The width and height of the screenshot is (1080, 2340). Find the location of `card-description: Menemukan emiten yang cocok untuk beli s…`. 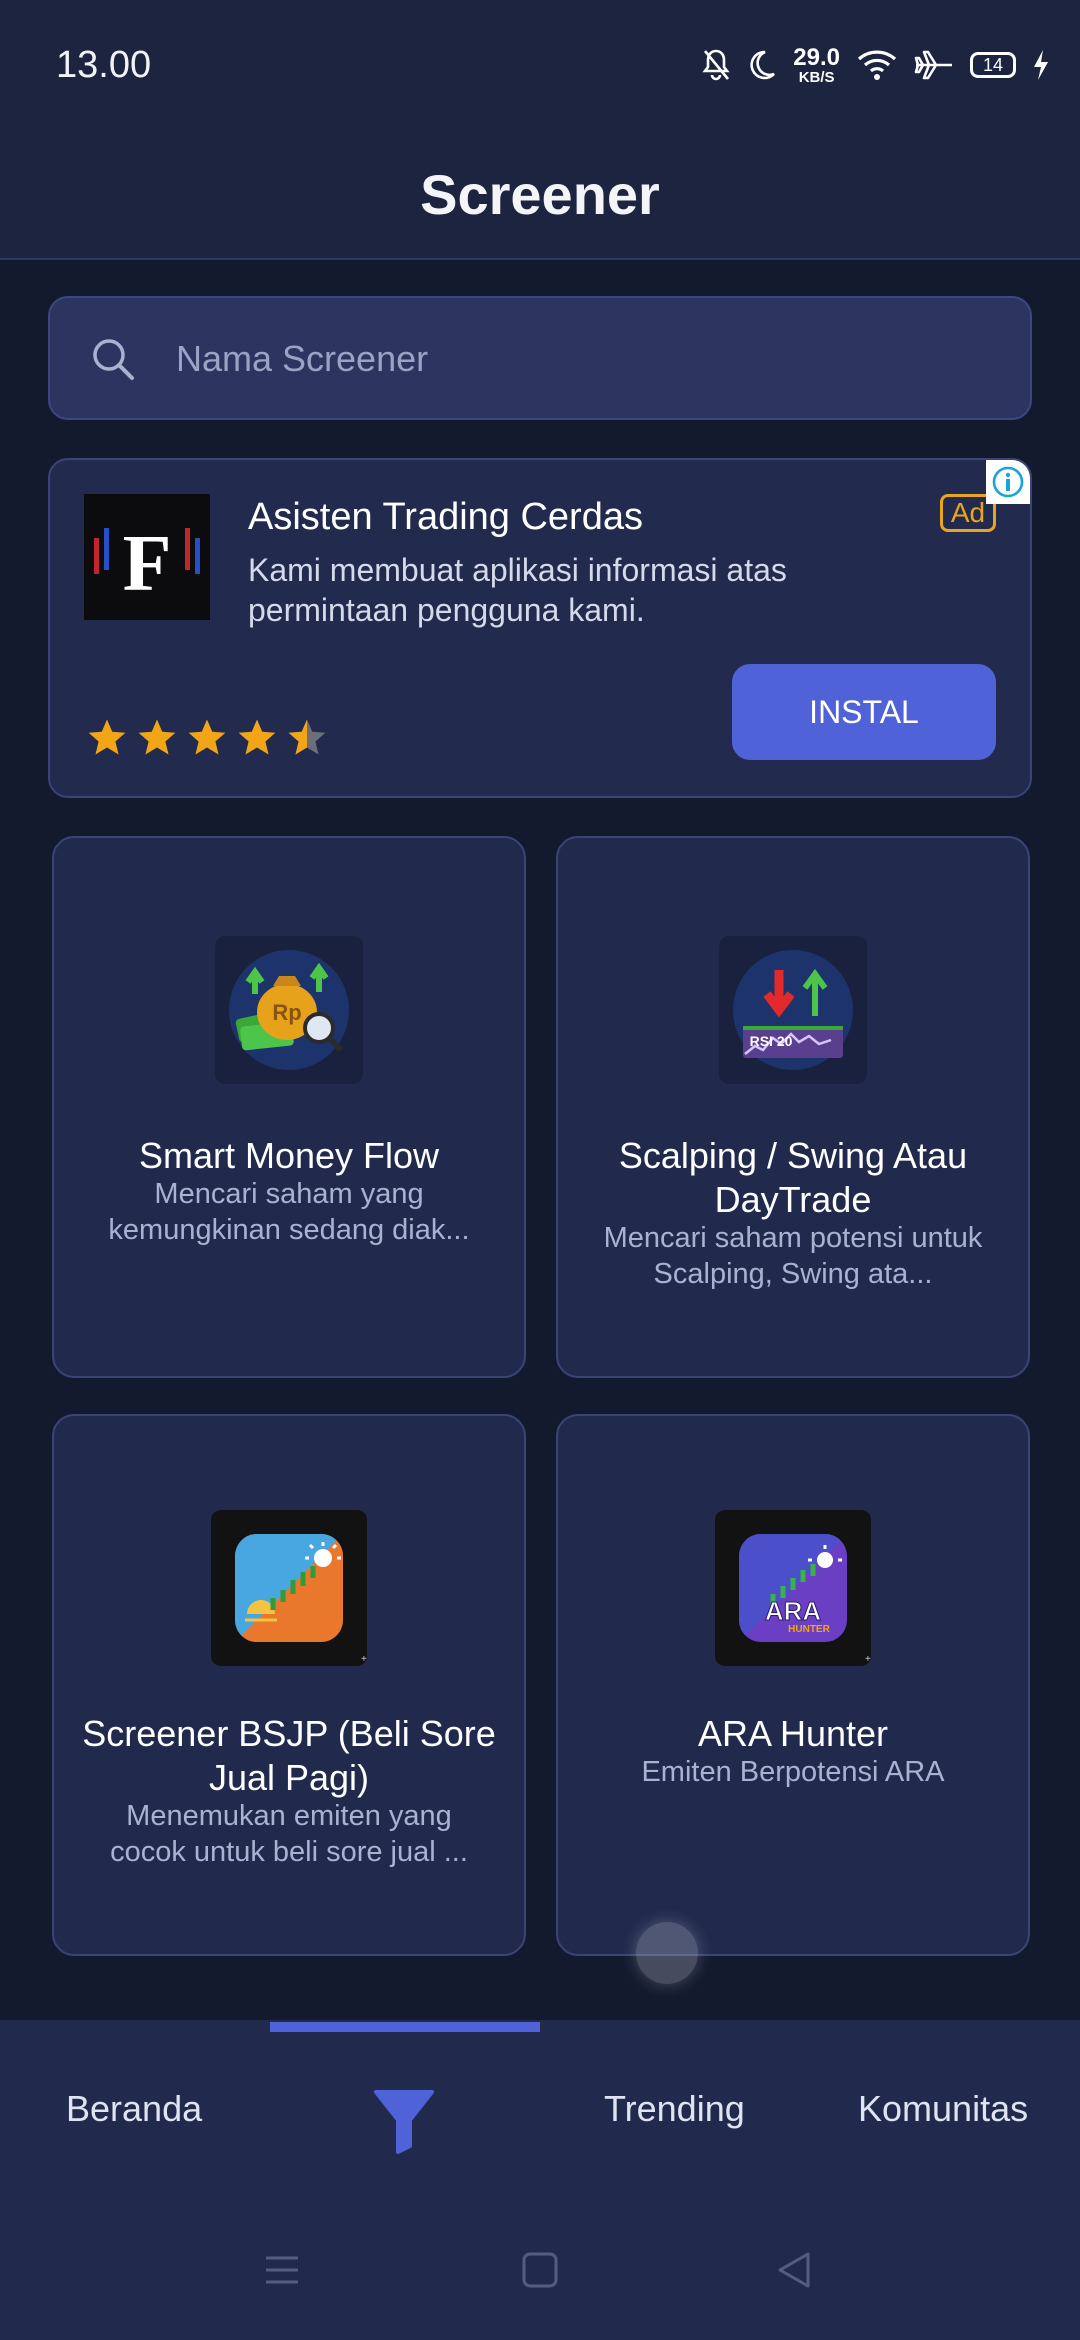

card-description: Menemukan emiten yang cocok untuk beli s… is located at coordinates (289, 1834).